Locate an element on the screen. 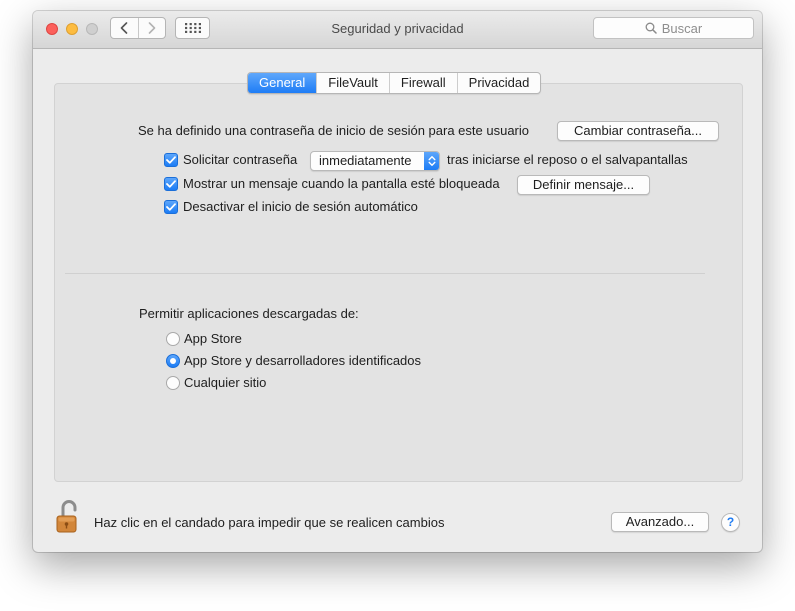 This screenshot has width=795, height=611. allow-downloads-heading: Permitir aplicaciones descargadas de: is located at coordinates (249, 313).